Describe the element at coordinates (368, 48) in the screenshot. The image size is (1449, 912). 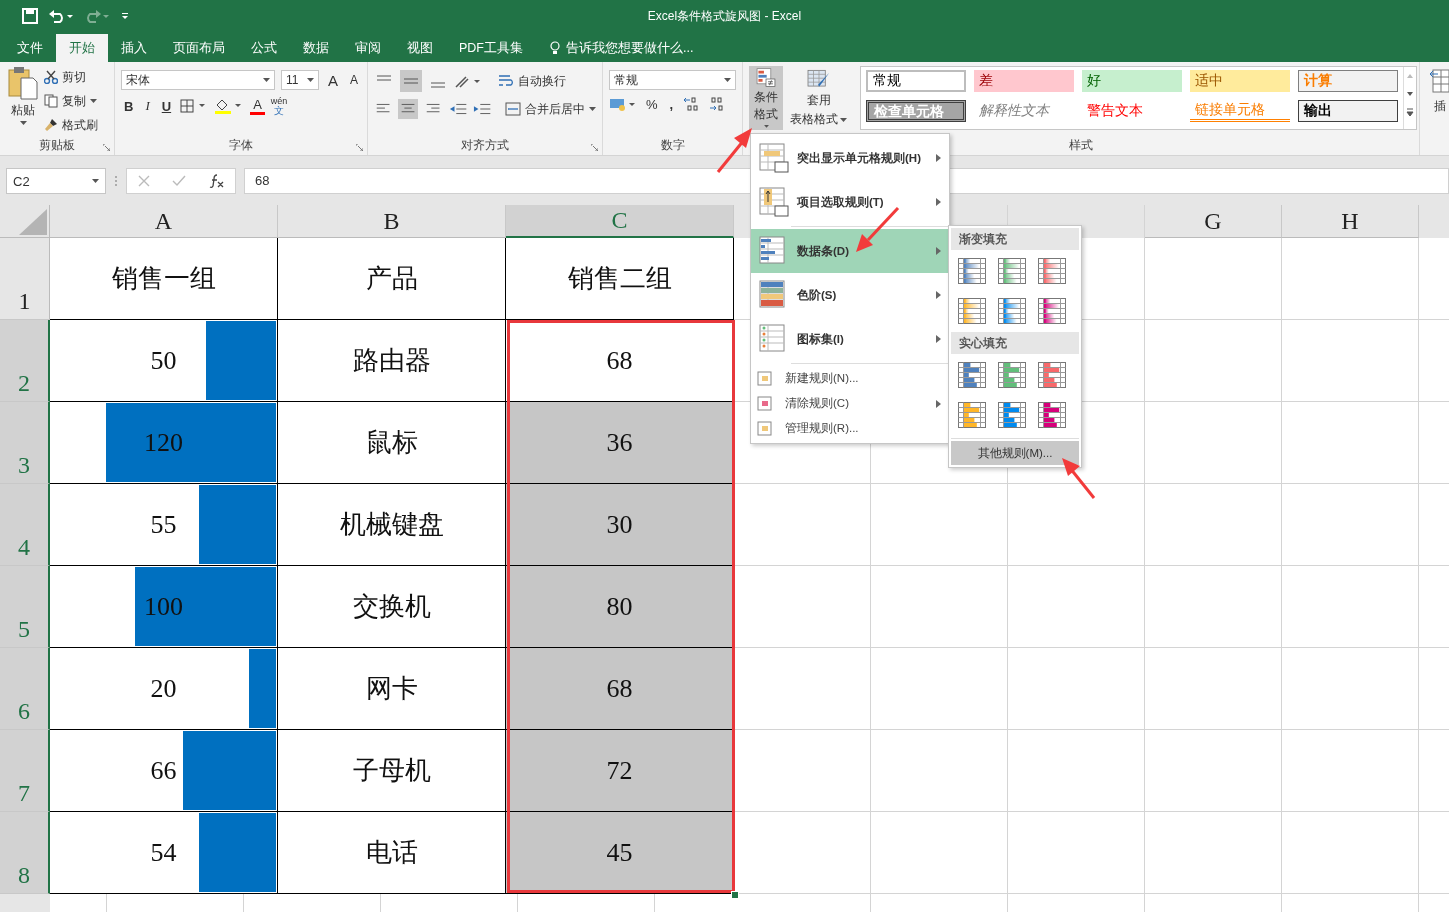
I see `ribbon-tab: 审阅` at that location.